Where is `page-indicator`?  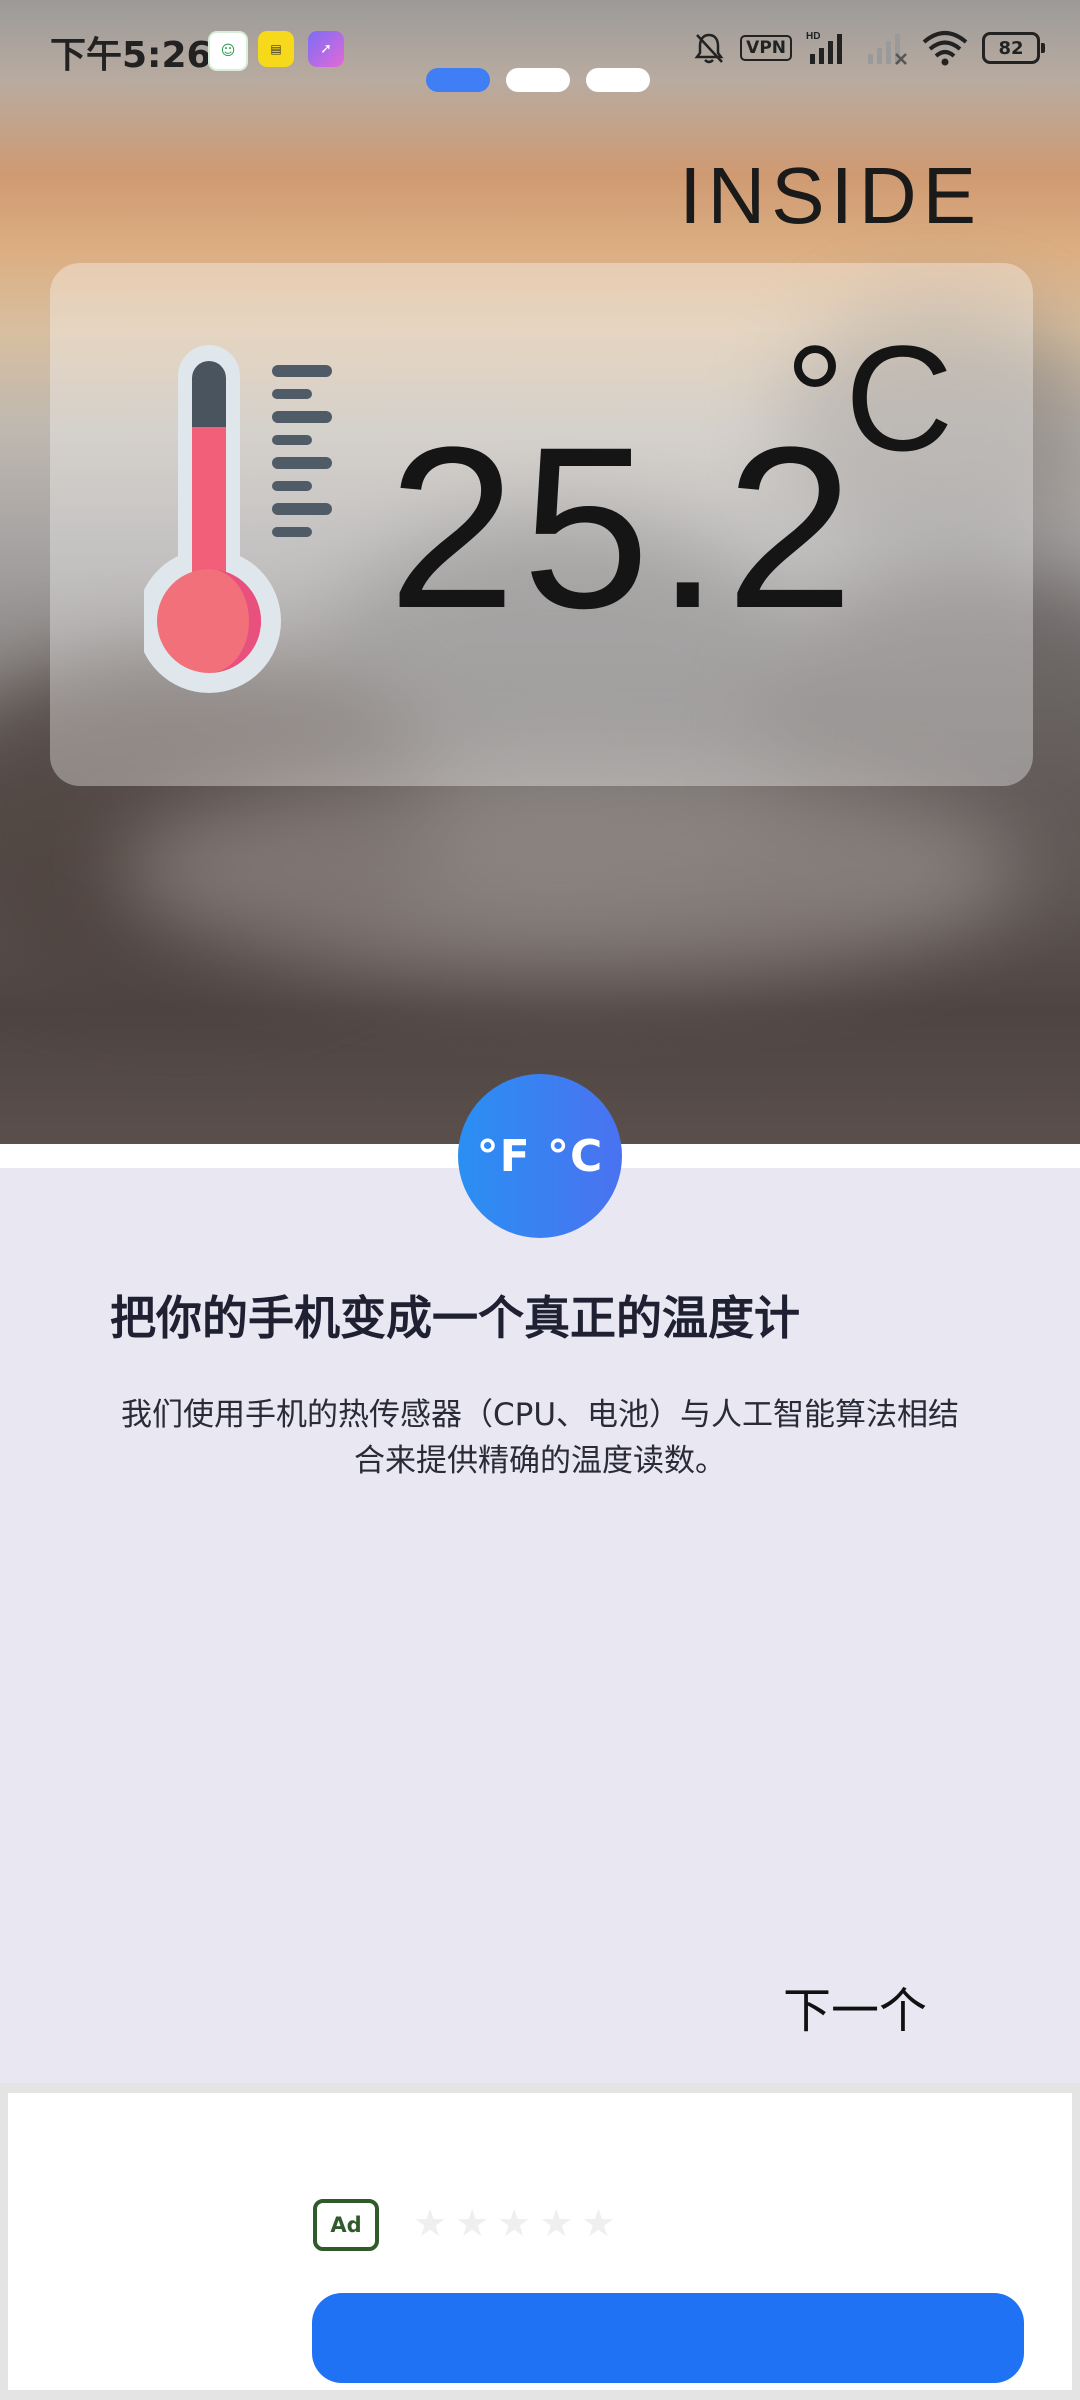 page-indicator is located at coordinates (538, 80).